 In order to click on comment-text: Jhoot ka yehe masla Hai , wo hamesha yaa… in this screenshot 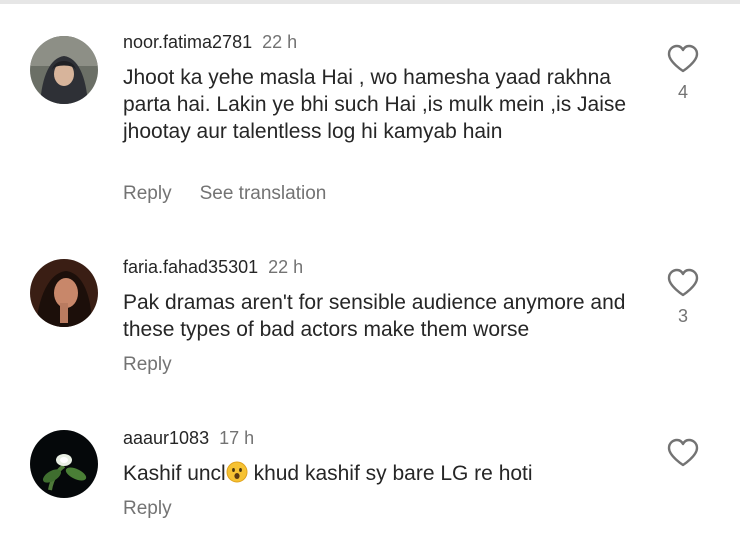, I will do `click(375, 104)`.